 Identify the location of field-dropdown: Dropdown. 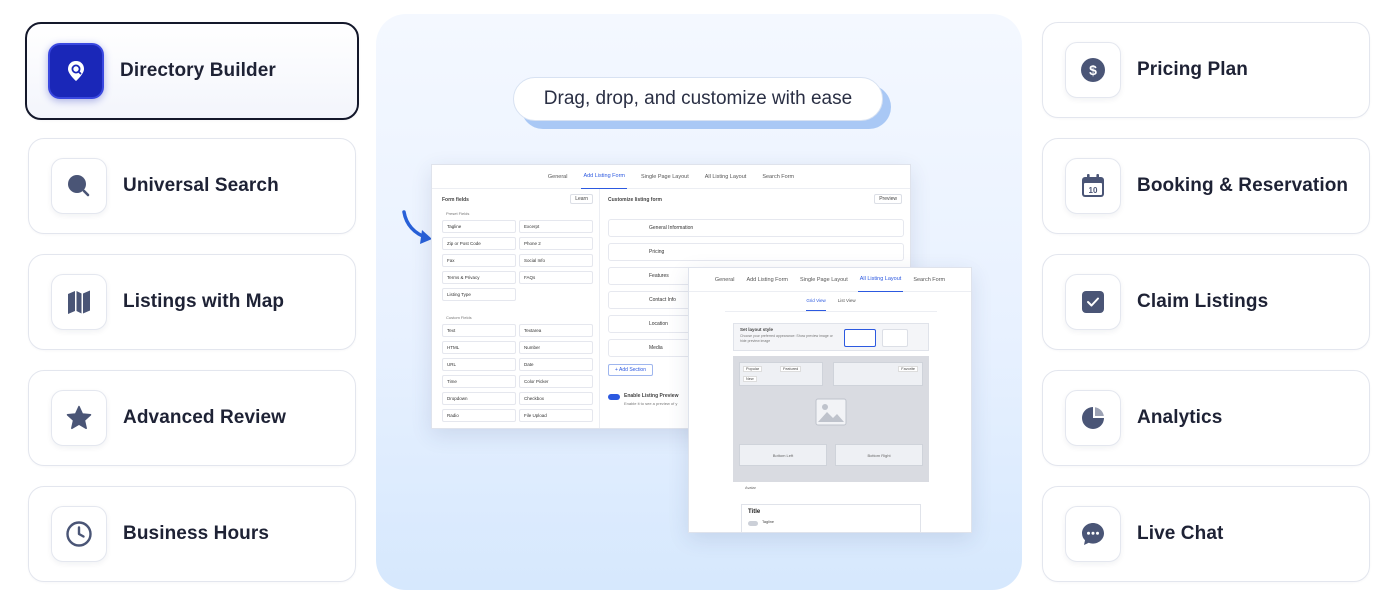
(479, 398).